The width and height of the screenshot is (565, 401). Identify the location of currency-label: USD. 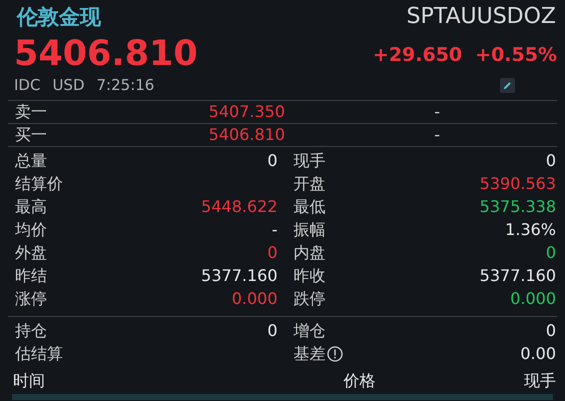
(68, 85).